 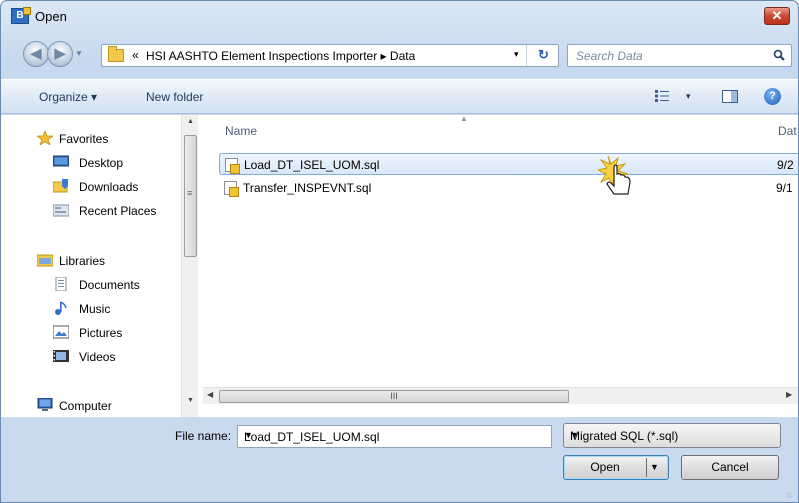 What do you see at coordinates (772, 96) in the screenshot?
I see `help-icon: ?` at bounding box center [772, 96].